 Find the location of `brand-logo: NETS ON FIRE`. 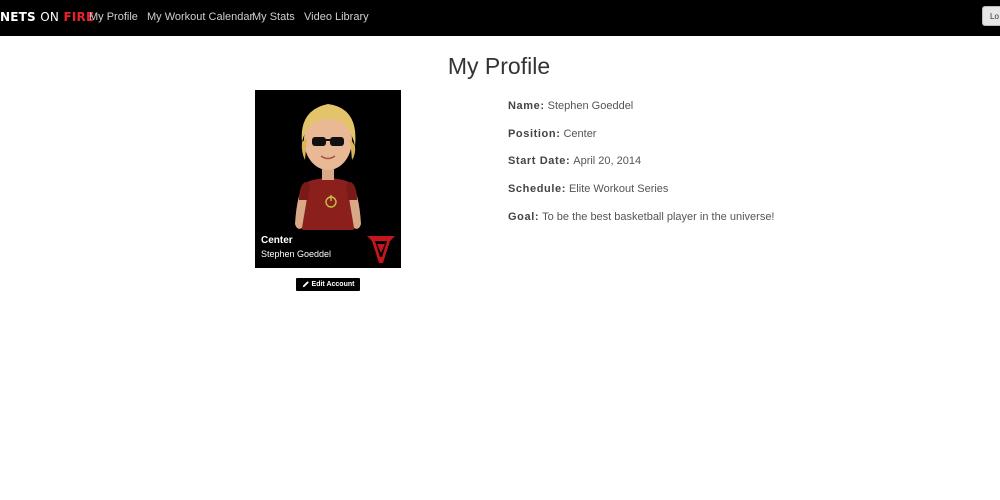

brand-logo: NETS ON FIRE is located at coordinates (47, 17).